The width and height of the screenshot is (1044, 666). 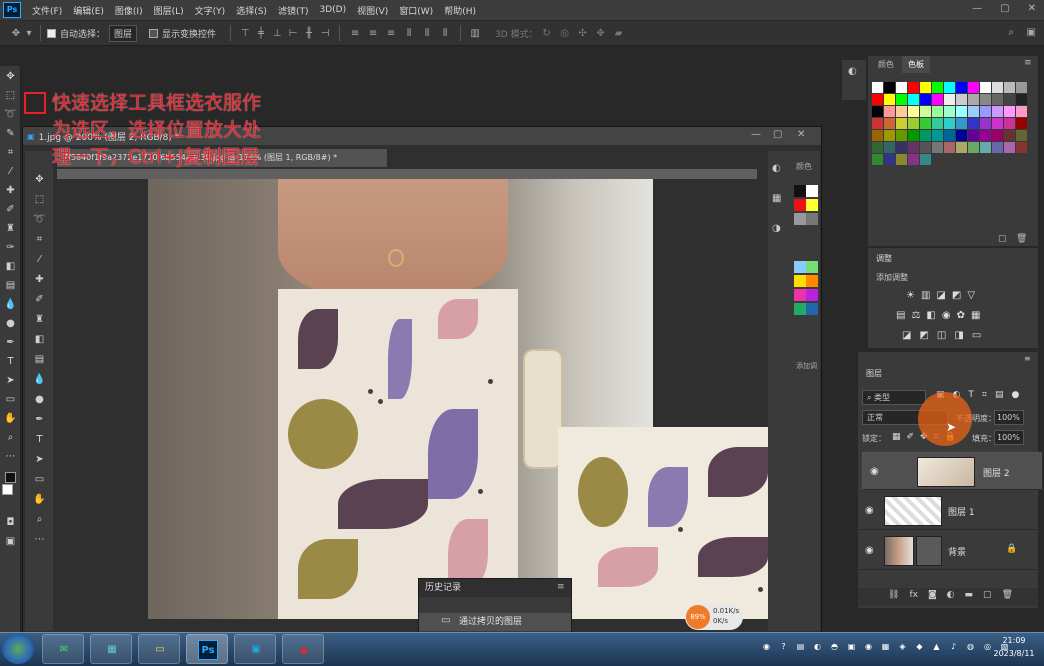 What do you see at coordinates (941, 335) in the screenshot?
I see `threshold-icon: ◫` at bounding box center [941, 335].